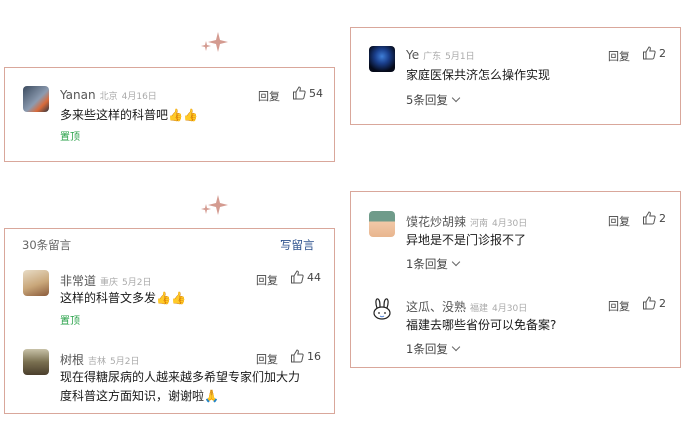 This screenshot has width=684, height=426. I want to click on like-count: 54, so click(316, 93).